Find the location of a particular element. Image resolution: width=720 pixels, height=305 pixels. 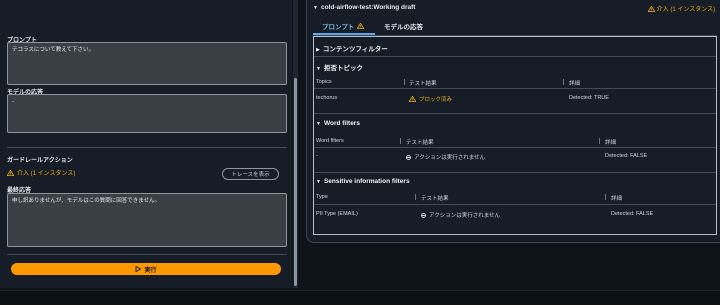

guardrail-action-label: ガードレールアクション is located at coordinates (40, 161).